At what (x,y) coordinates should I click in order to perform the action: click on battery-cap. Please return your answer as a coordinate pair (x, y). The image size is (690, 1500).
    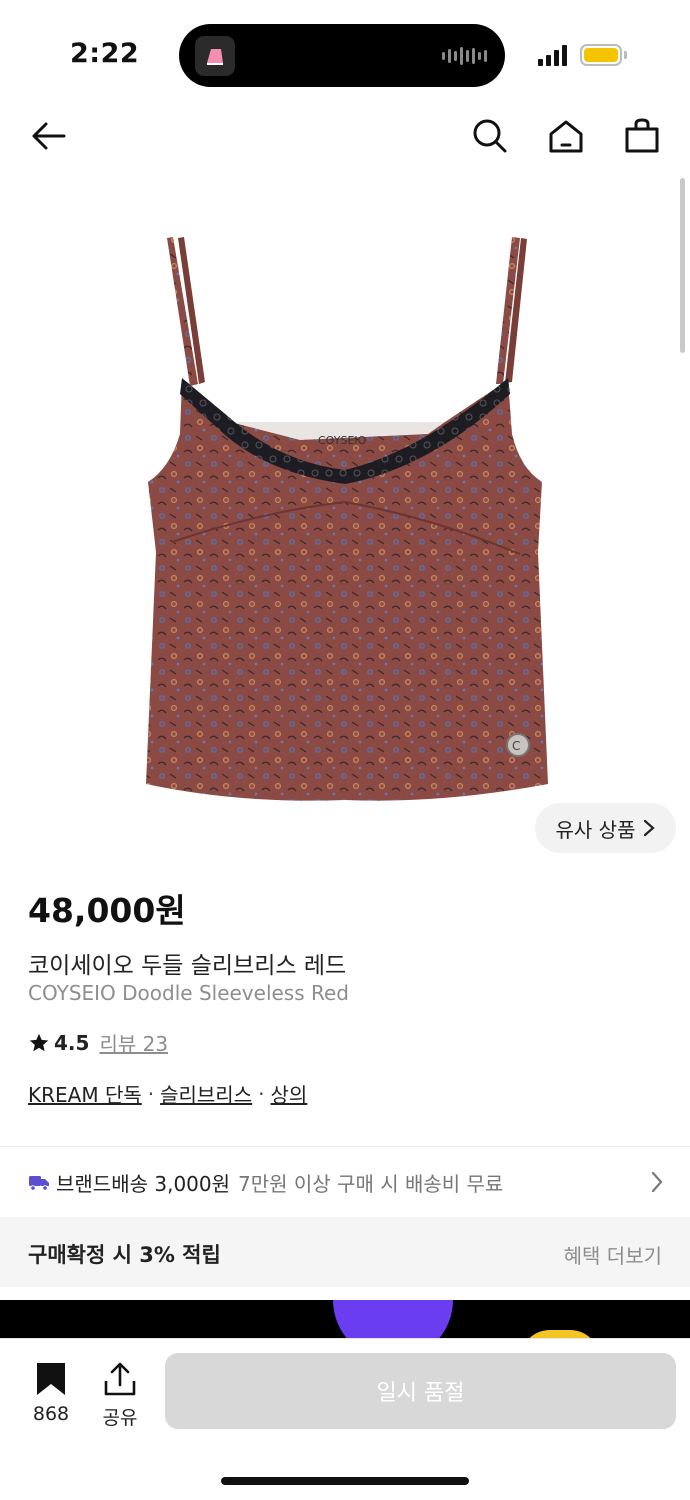
    Looking at the image, I should click on (625, 55).